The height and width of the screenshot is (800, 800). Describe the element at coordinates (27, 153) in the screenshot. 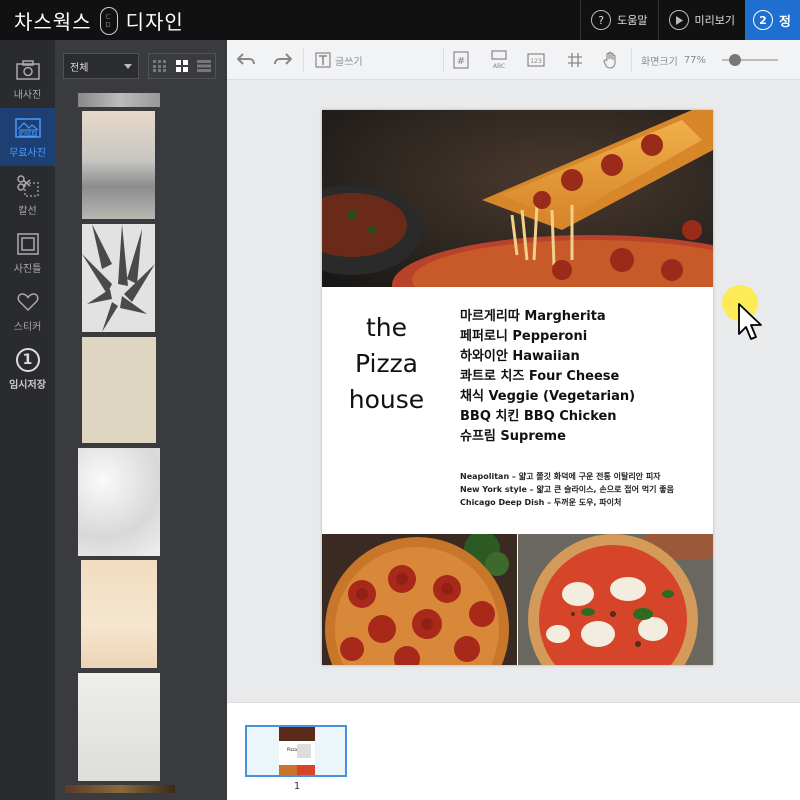

I see `sidebar-item-label: 무료사진` at that location.